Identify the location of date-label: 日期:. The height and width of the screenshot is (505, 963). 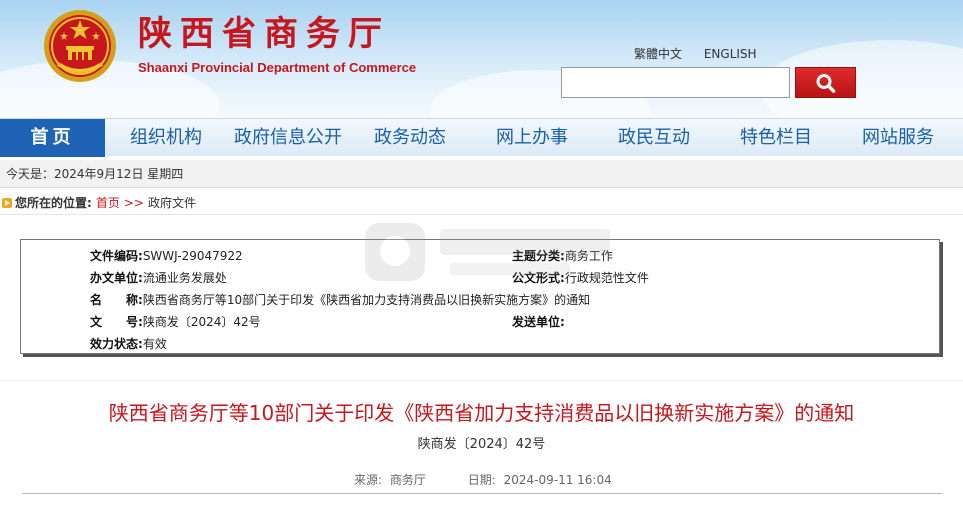
(481, 480).